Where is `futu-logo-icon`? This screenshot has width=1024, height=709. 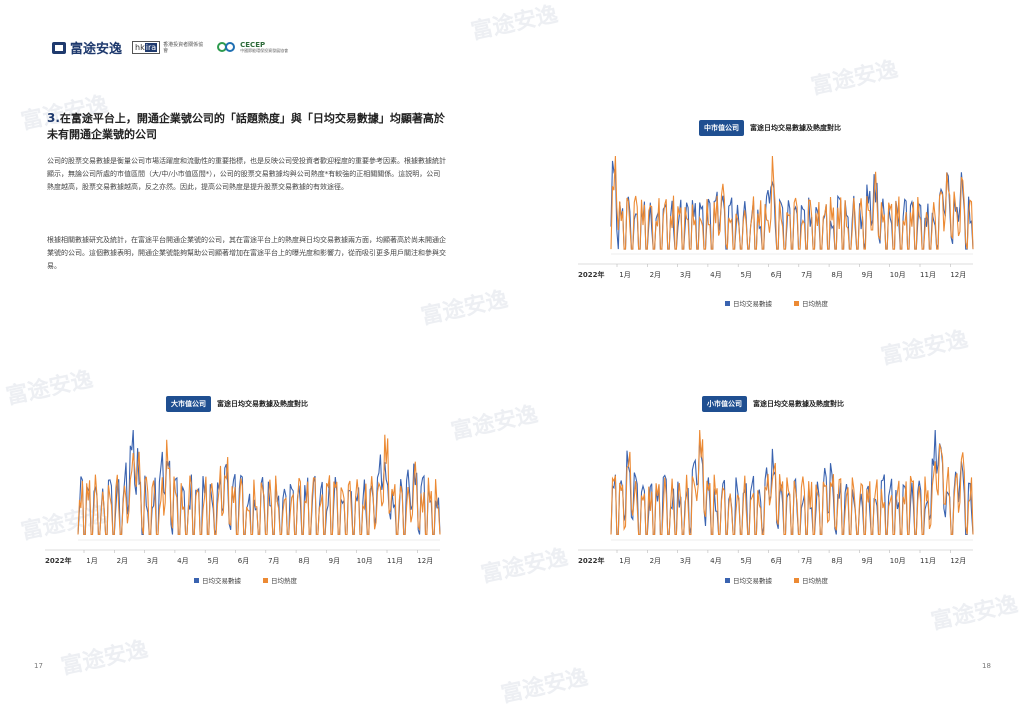
futu-logo-icon is located at coordinates (59, 47).